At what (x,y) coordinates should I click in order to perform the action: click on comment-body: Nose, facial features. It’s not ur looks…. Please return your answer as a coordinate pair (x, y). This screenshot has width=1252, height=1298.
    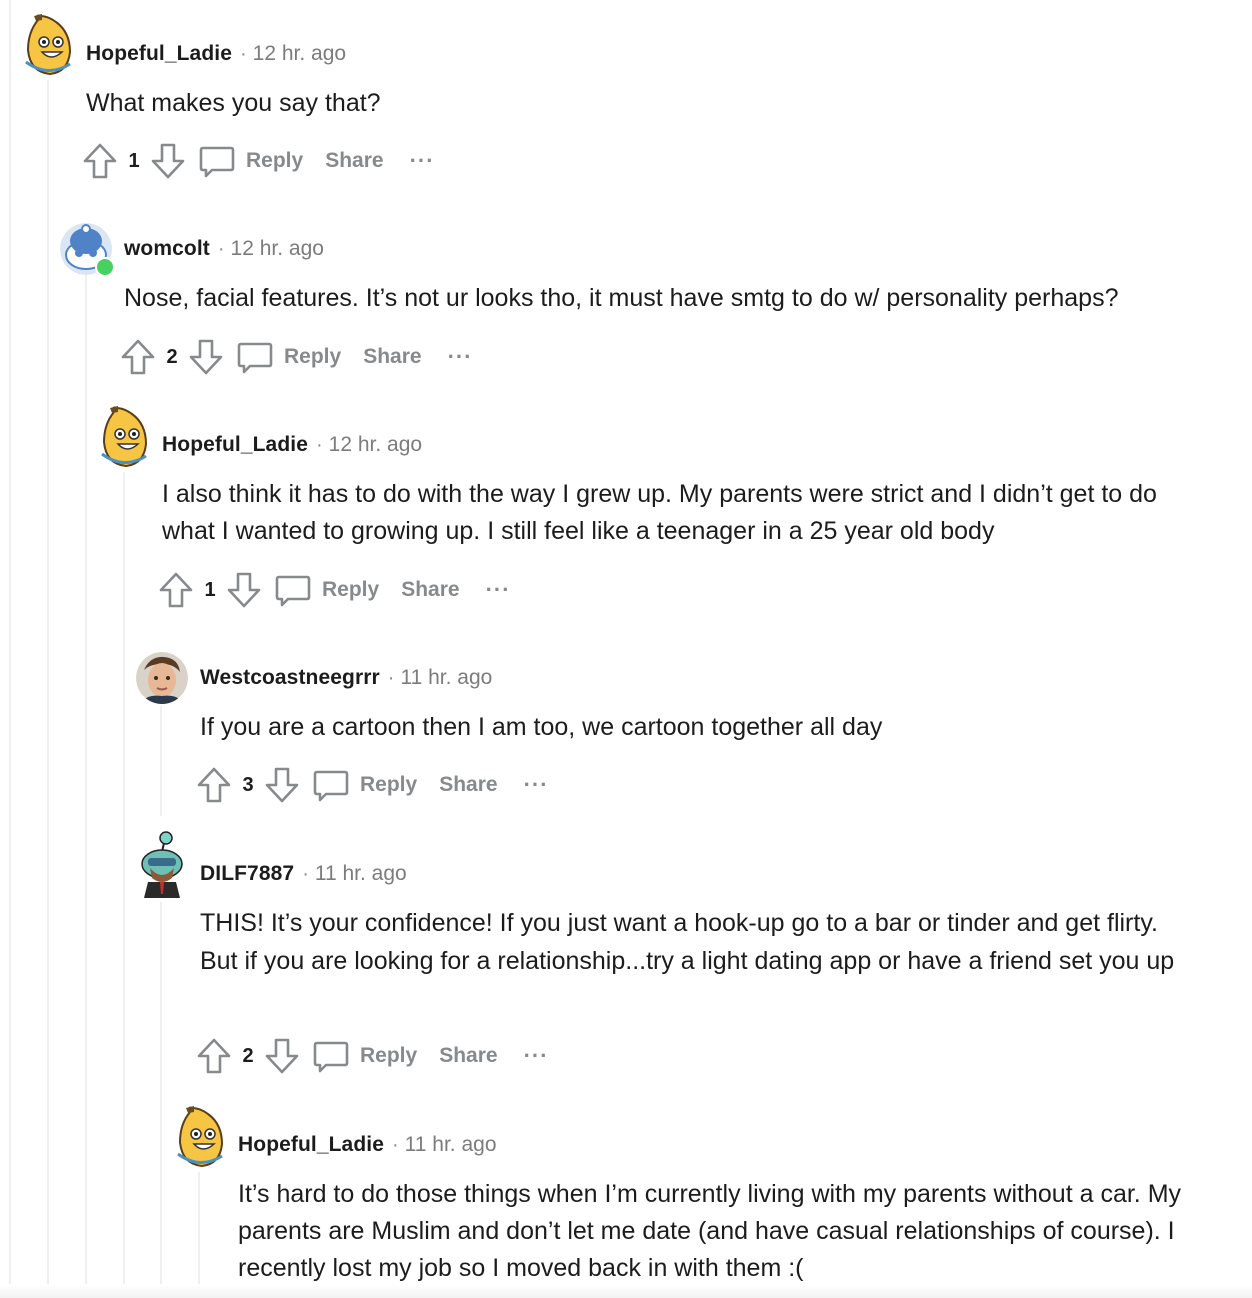
    Looking at the image, I should click on (621, 298).